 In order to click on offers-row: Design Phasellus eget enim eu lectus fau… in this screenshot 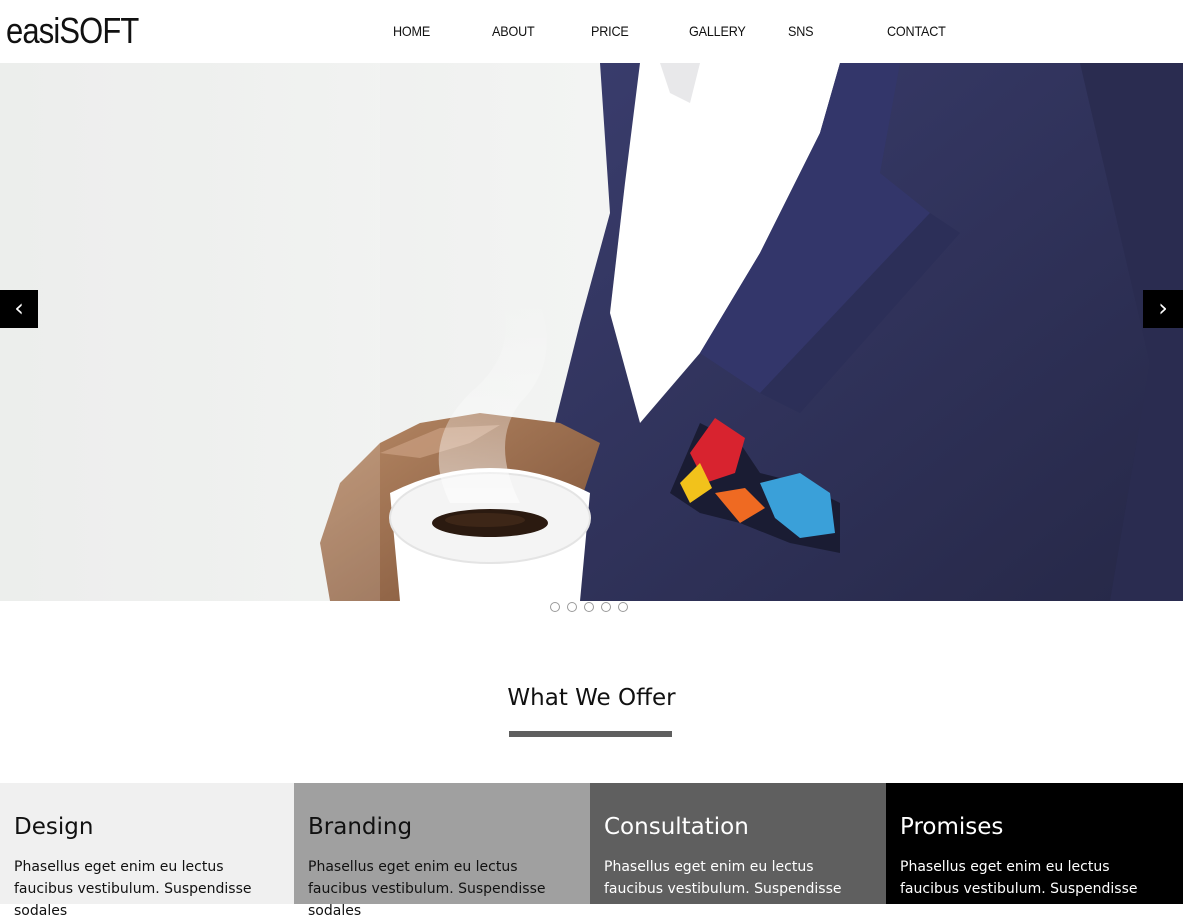, I will do `click(591, 851)`.